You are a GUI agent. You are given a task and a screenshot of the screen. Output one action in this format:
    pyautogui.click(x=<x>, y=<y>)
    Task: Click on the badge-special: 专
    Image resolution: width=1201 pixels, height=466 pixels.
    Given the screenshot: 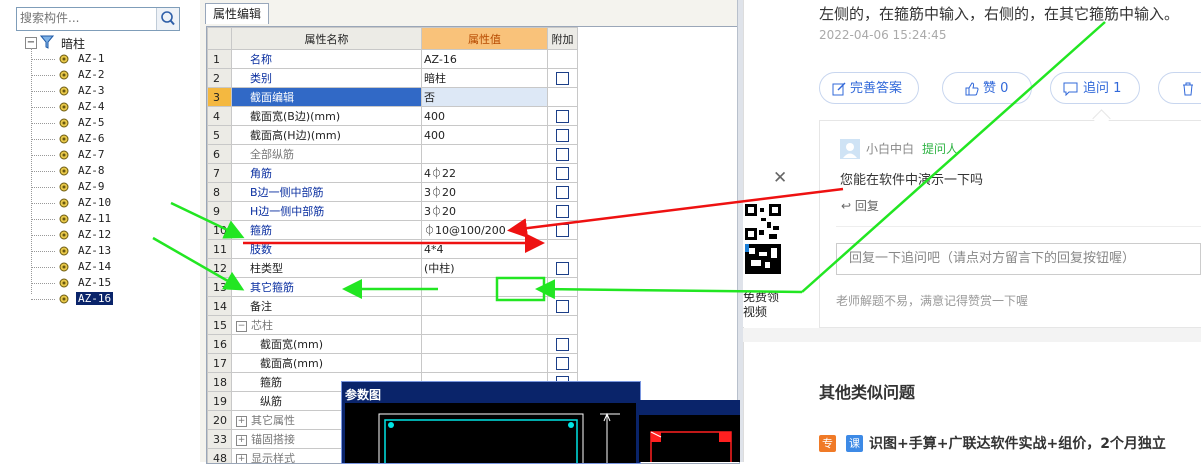 What is the action you would take?
    pyautogui.click(x=827, y=443)
    